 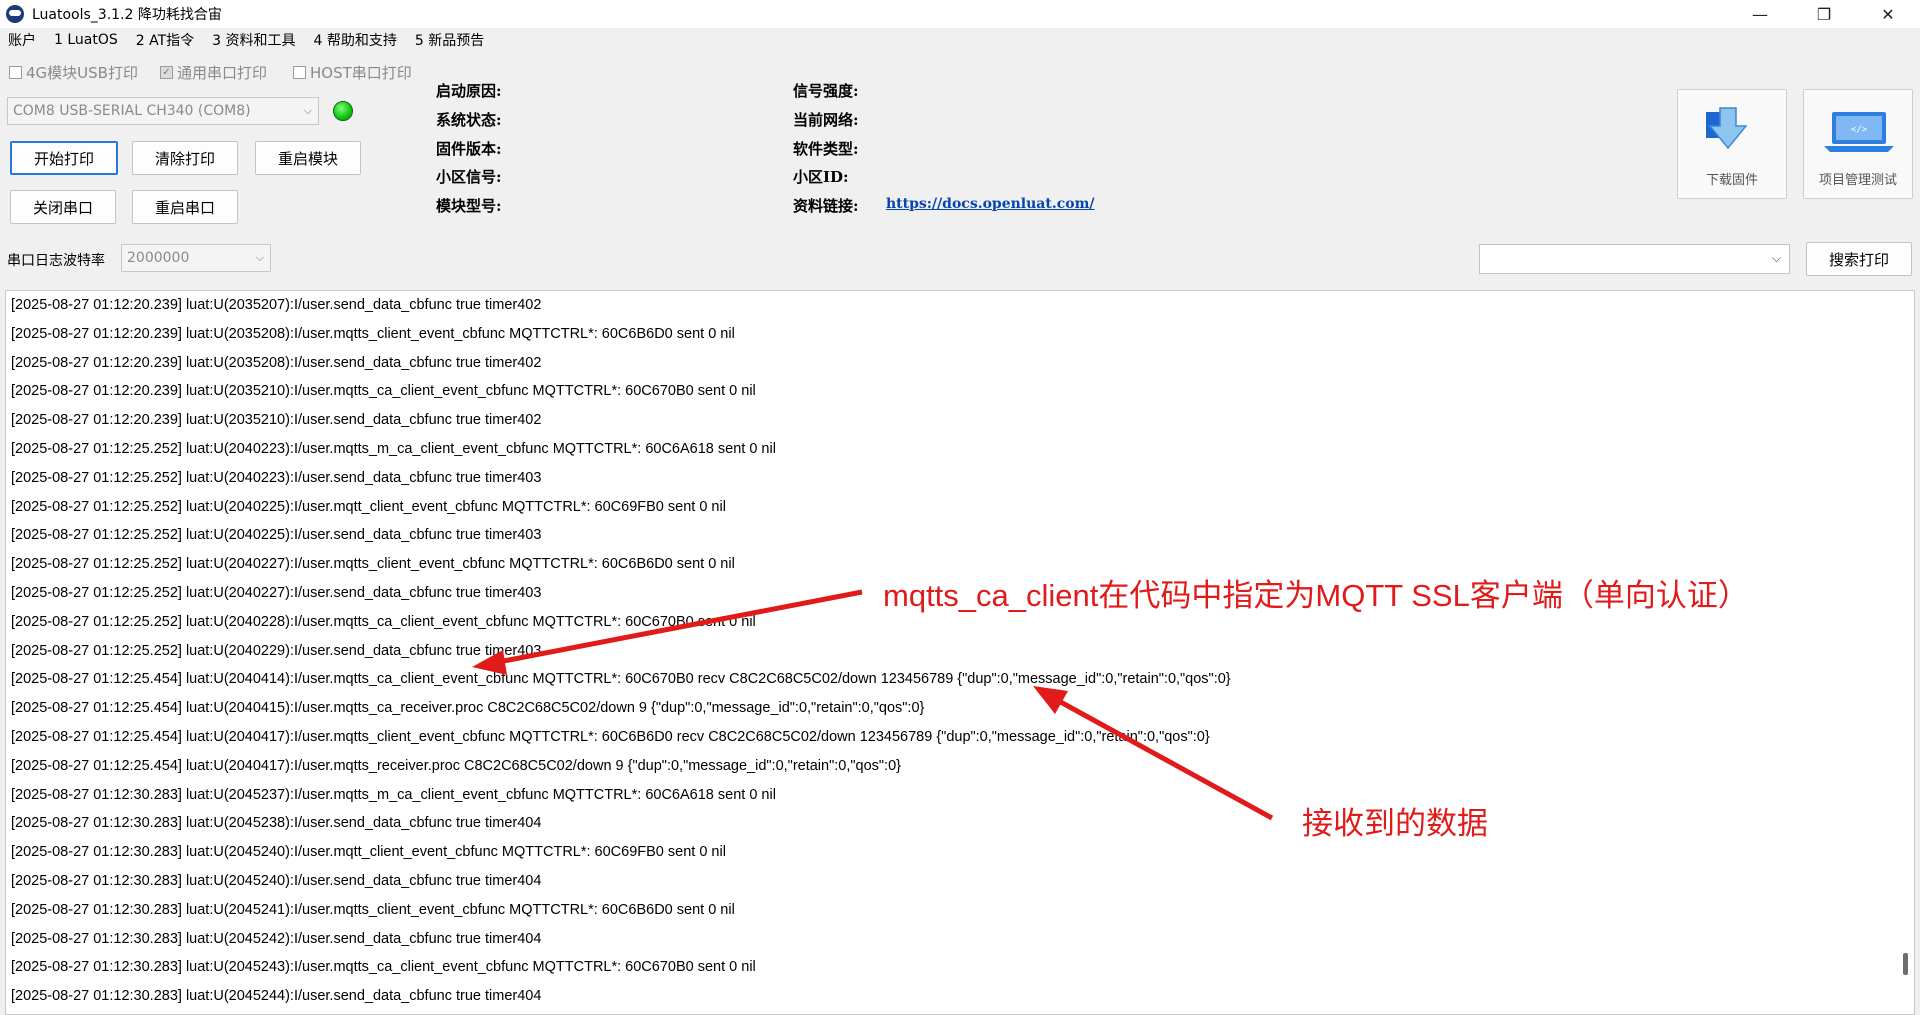 What do you see at coordinates (166, 72) in the screenshot?
I see `checkbox-box: ✓` at bounding box center [166, 72].